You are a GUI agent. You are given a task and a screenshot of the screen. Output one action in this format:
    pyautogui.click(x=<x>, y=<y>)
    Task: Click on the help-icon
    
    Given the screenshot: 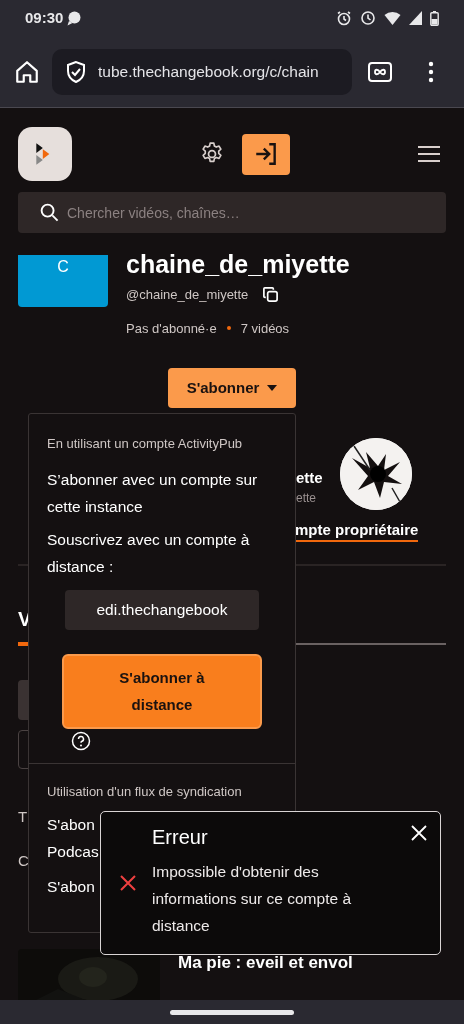 What is the action you would take?
    pyautogui.click(x=81, y=740)
    